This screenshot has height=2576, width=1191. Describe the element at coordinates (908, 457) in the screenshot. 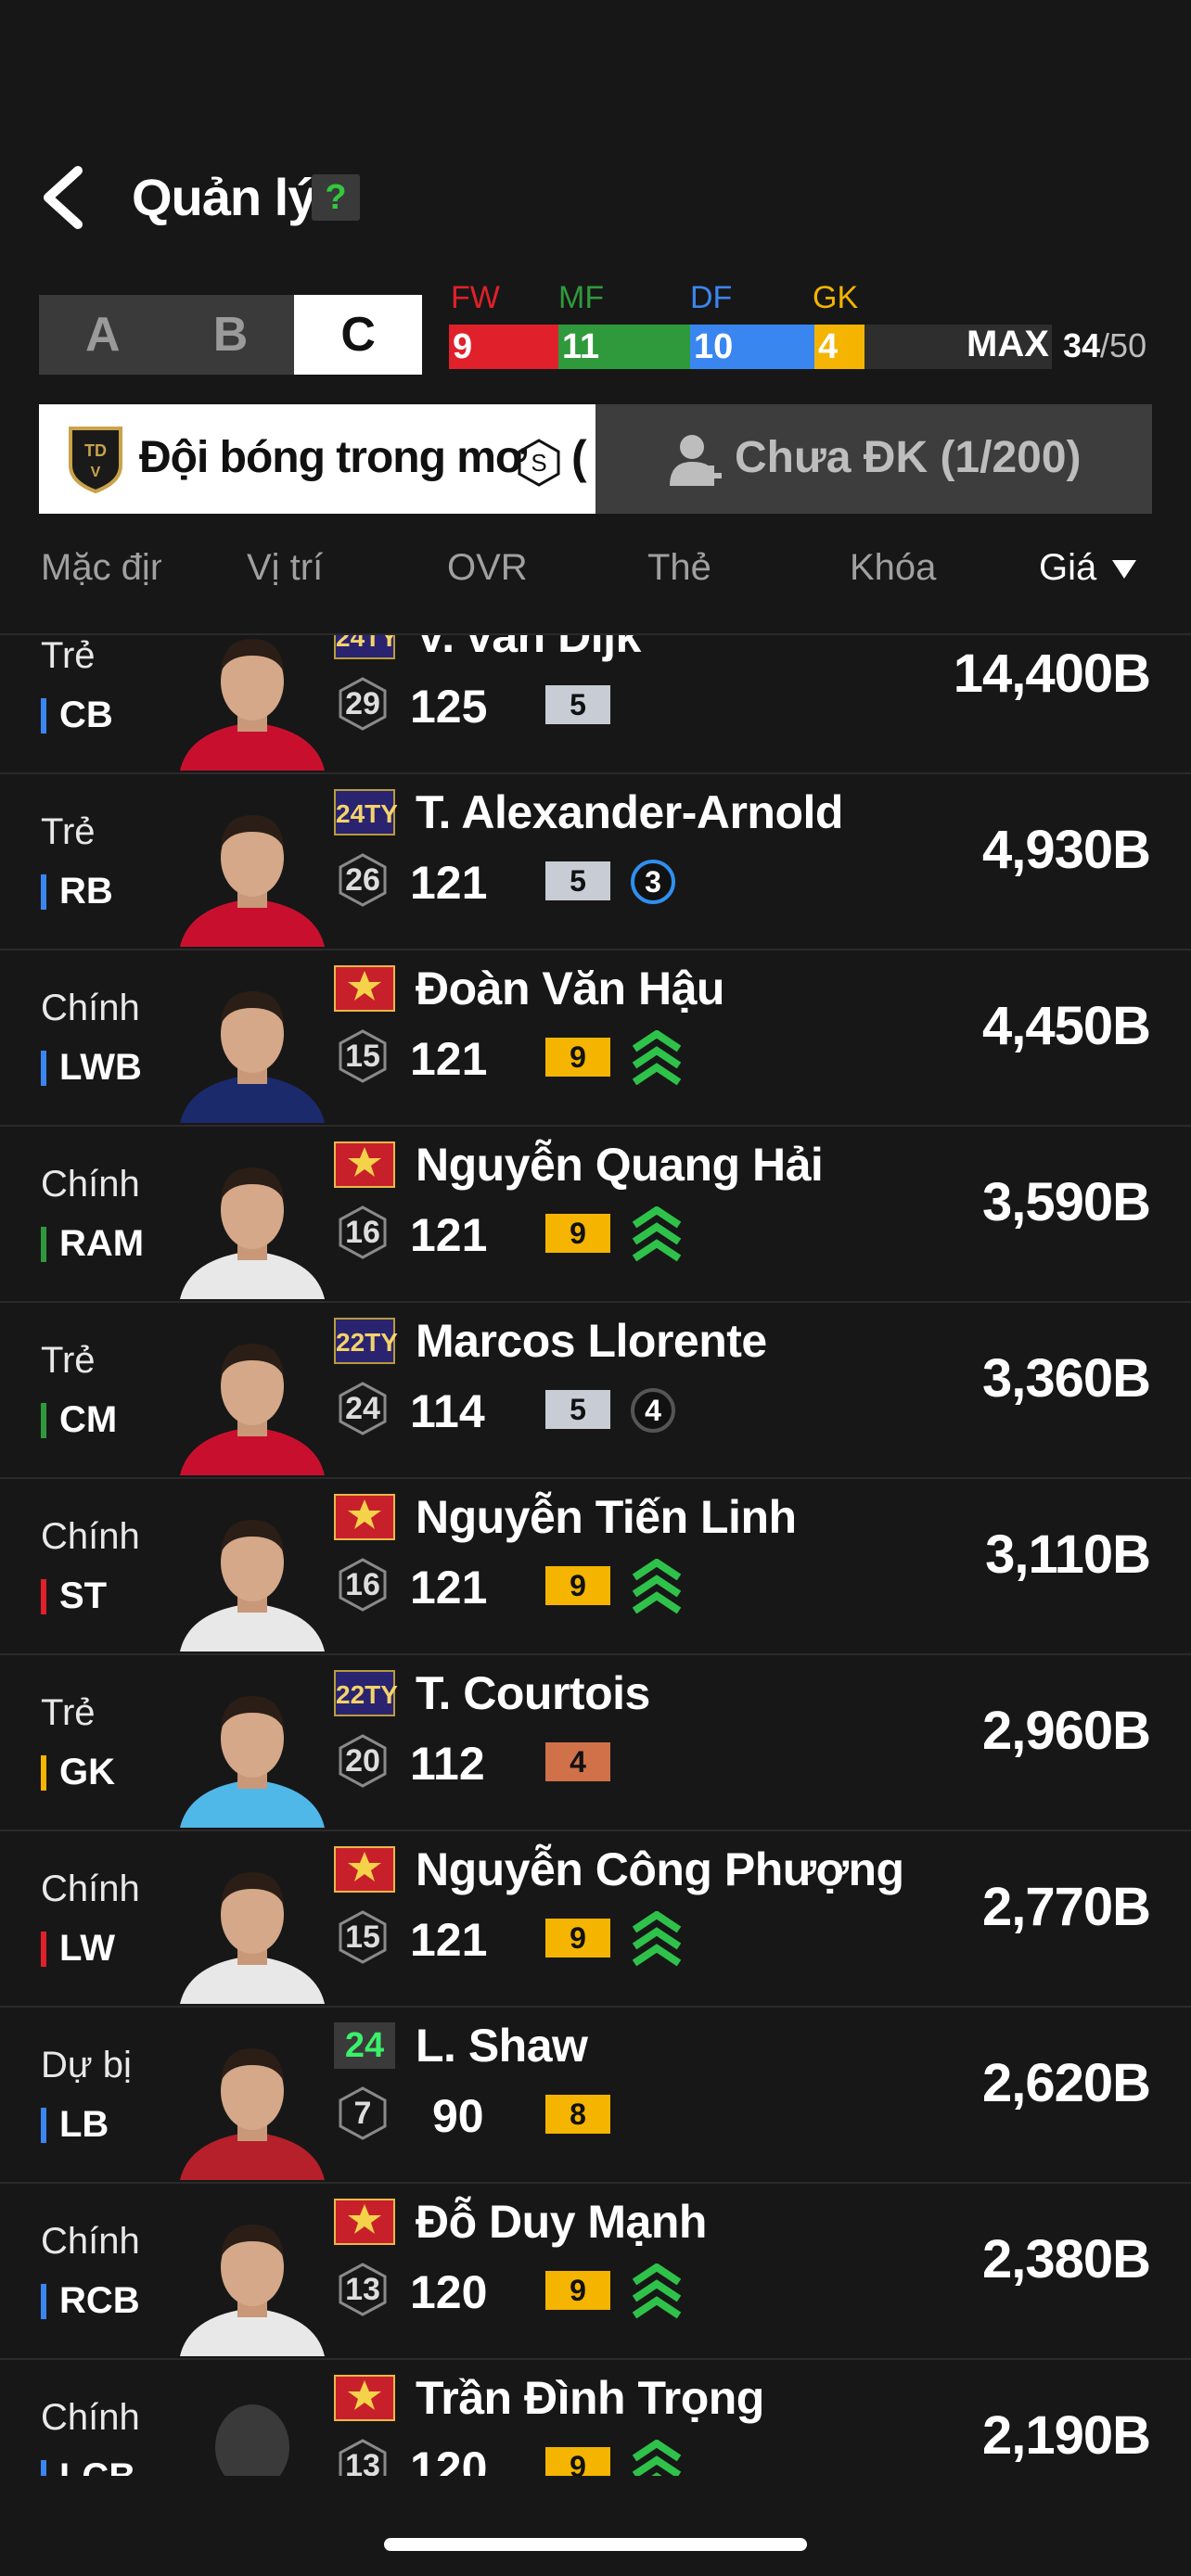

I see `unregistered-label: Chưa ĐK (1/200)` at that location.